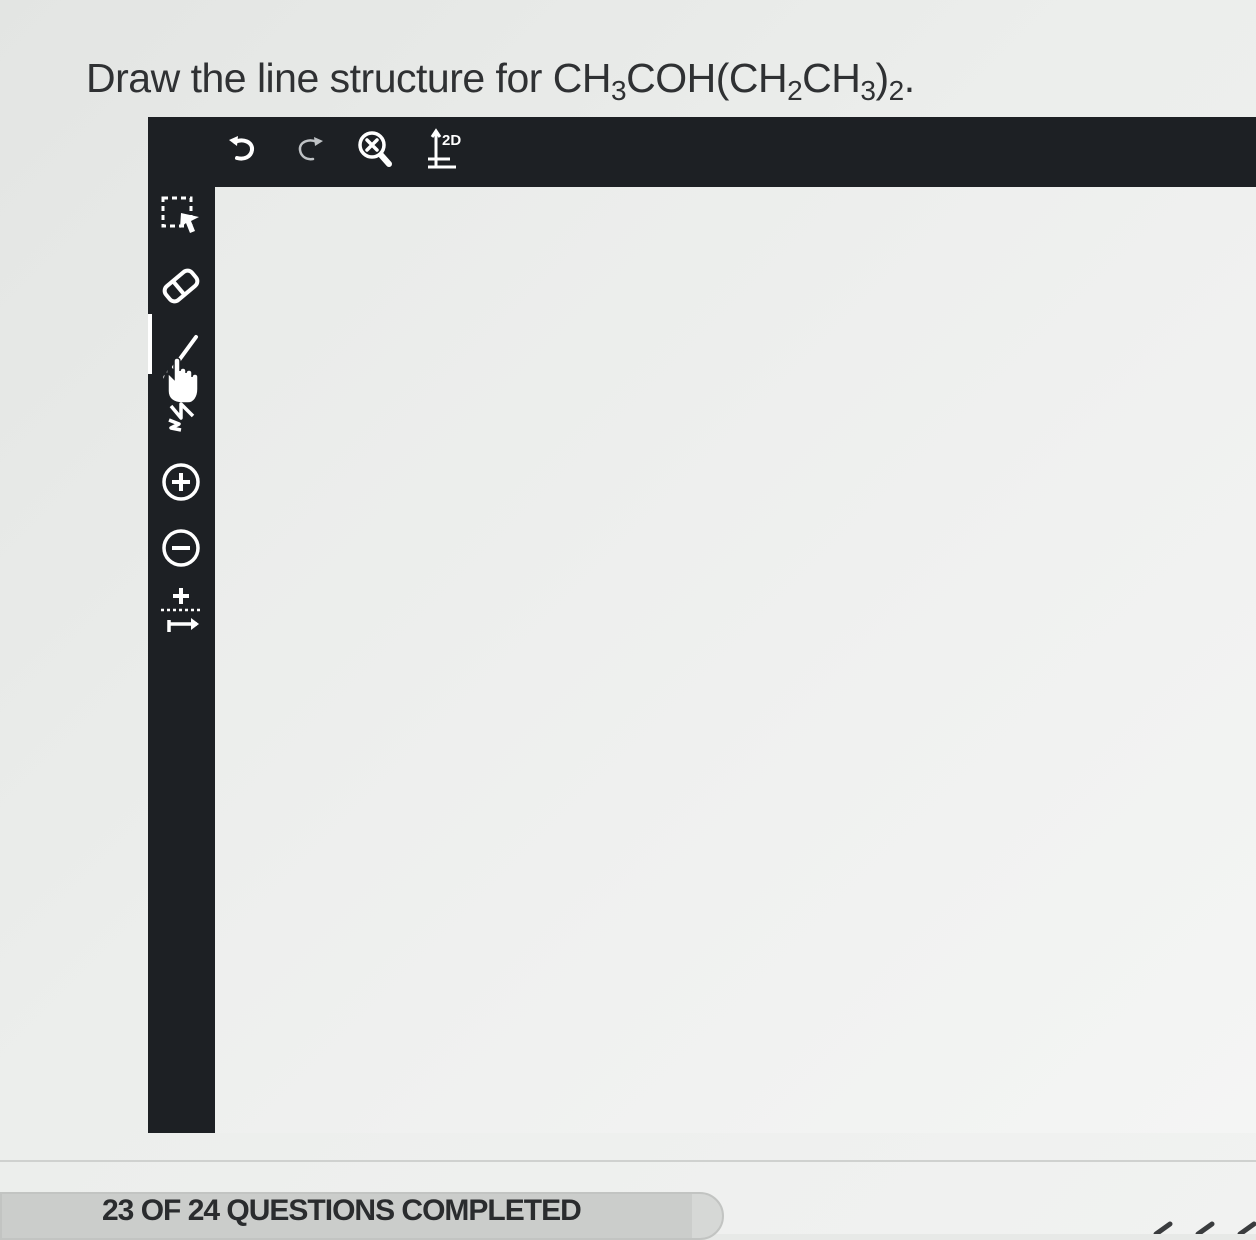 Image resolution: width=1256 pixels, height=1240 pixels. Describe the element at coordinates (181, 548) in the screenshot. I see `negative-charge-icon` at that location.